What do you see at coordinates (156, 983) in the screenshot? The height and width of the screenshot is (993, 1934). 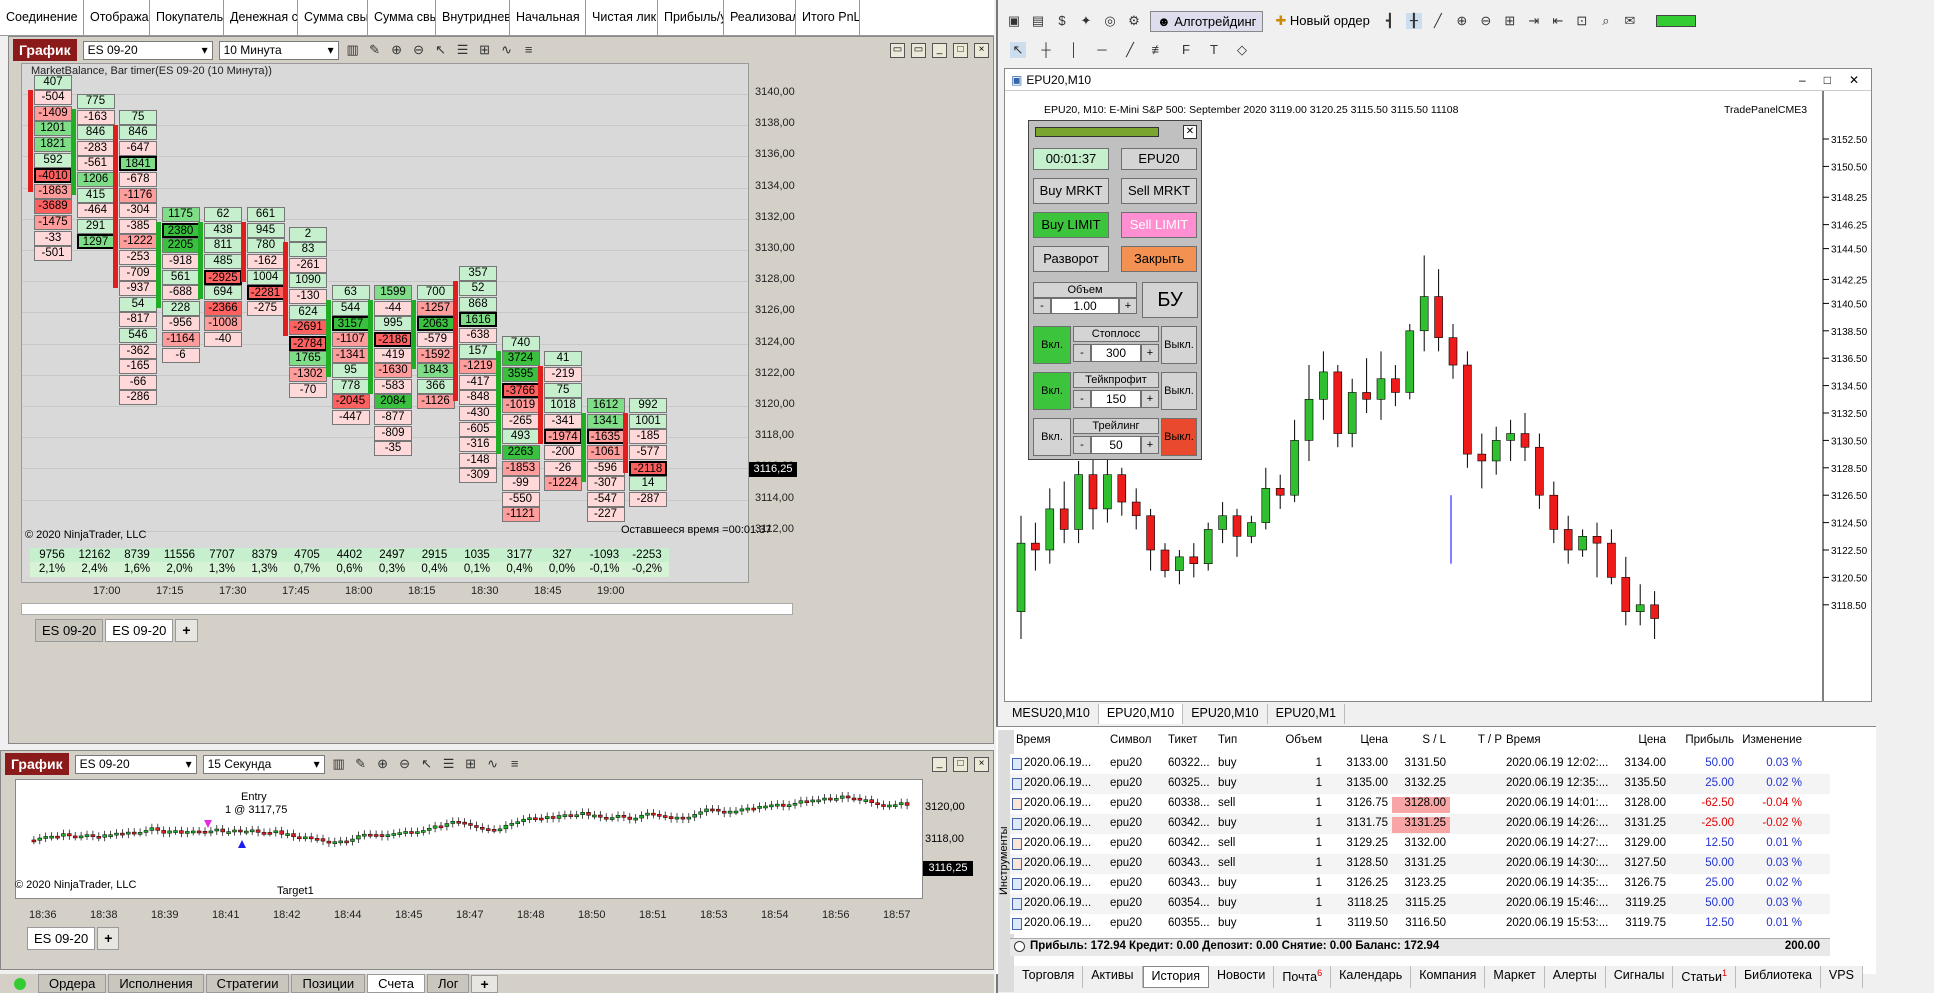 I see `control-tab-1: Исполнения` at bounding box center [156, 983].